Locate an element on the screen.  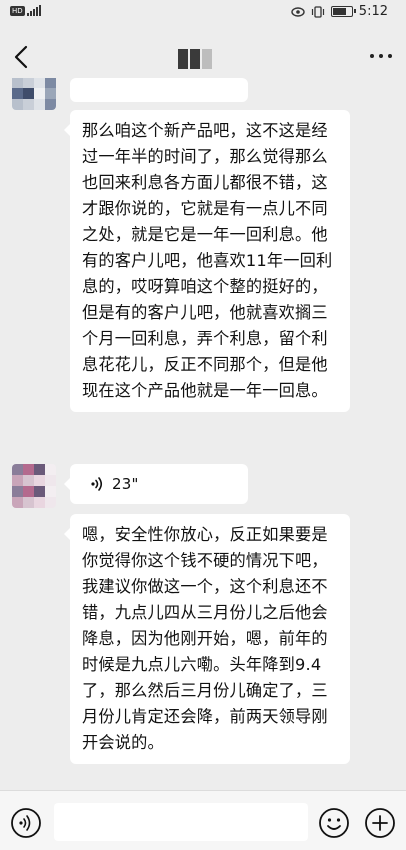
battery-icon is located at coordinates (343, 11).